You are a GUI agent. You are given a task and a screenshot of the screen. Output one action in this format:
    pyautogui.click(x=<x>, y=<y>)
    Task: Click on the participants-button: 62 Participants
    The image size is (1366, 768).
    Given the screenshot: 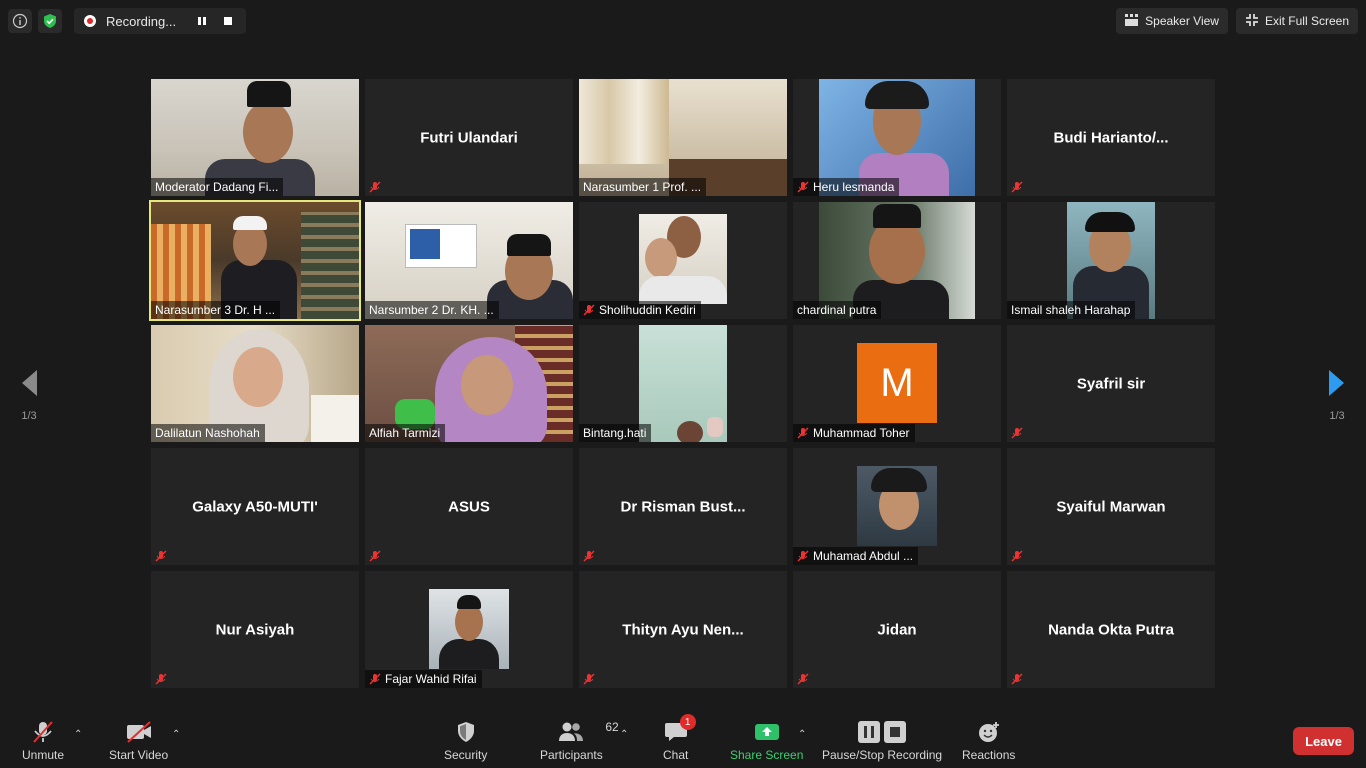 What is the action you would take?
    pyautogui.click(x=579, y=741)
    